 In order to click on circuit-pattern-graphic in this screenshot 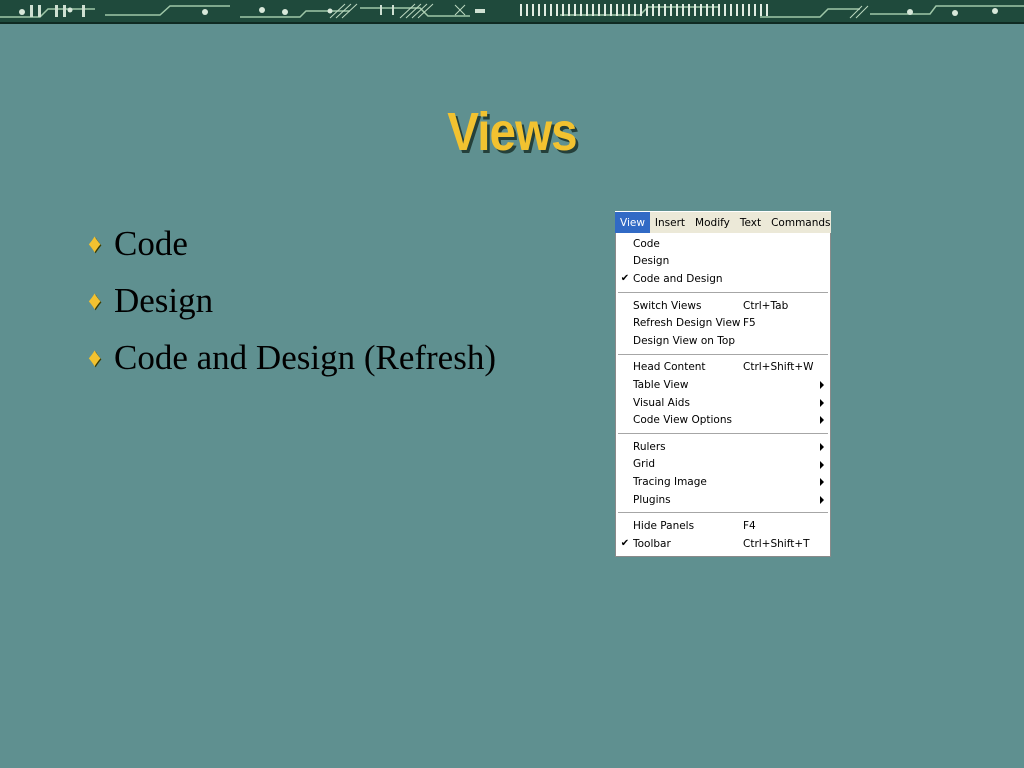, I will do `click(512, 11)`.